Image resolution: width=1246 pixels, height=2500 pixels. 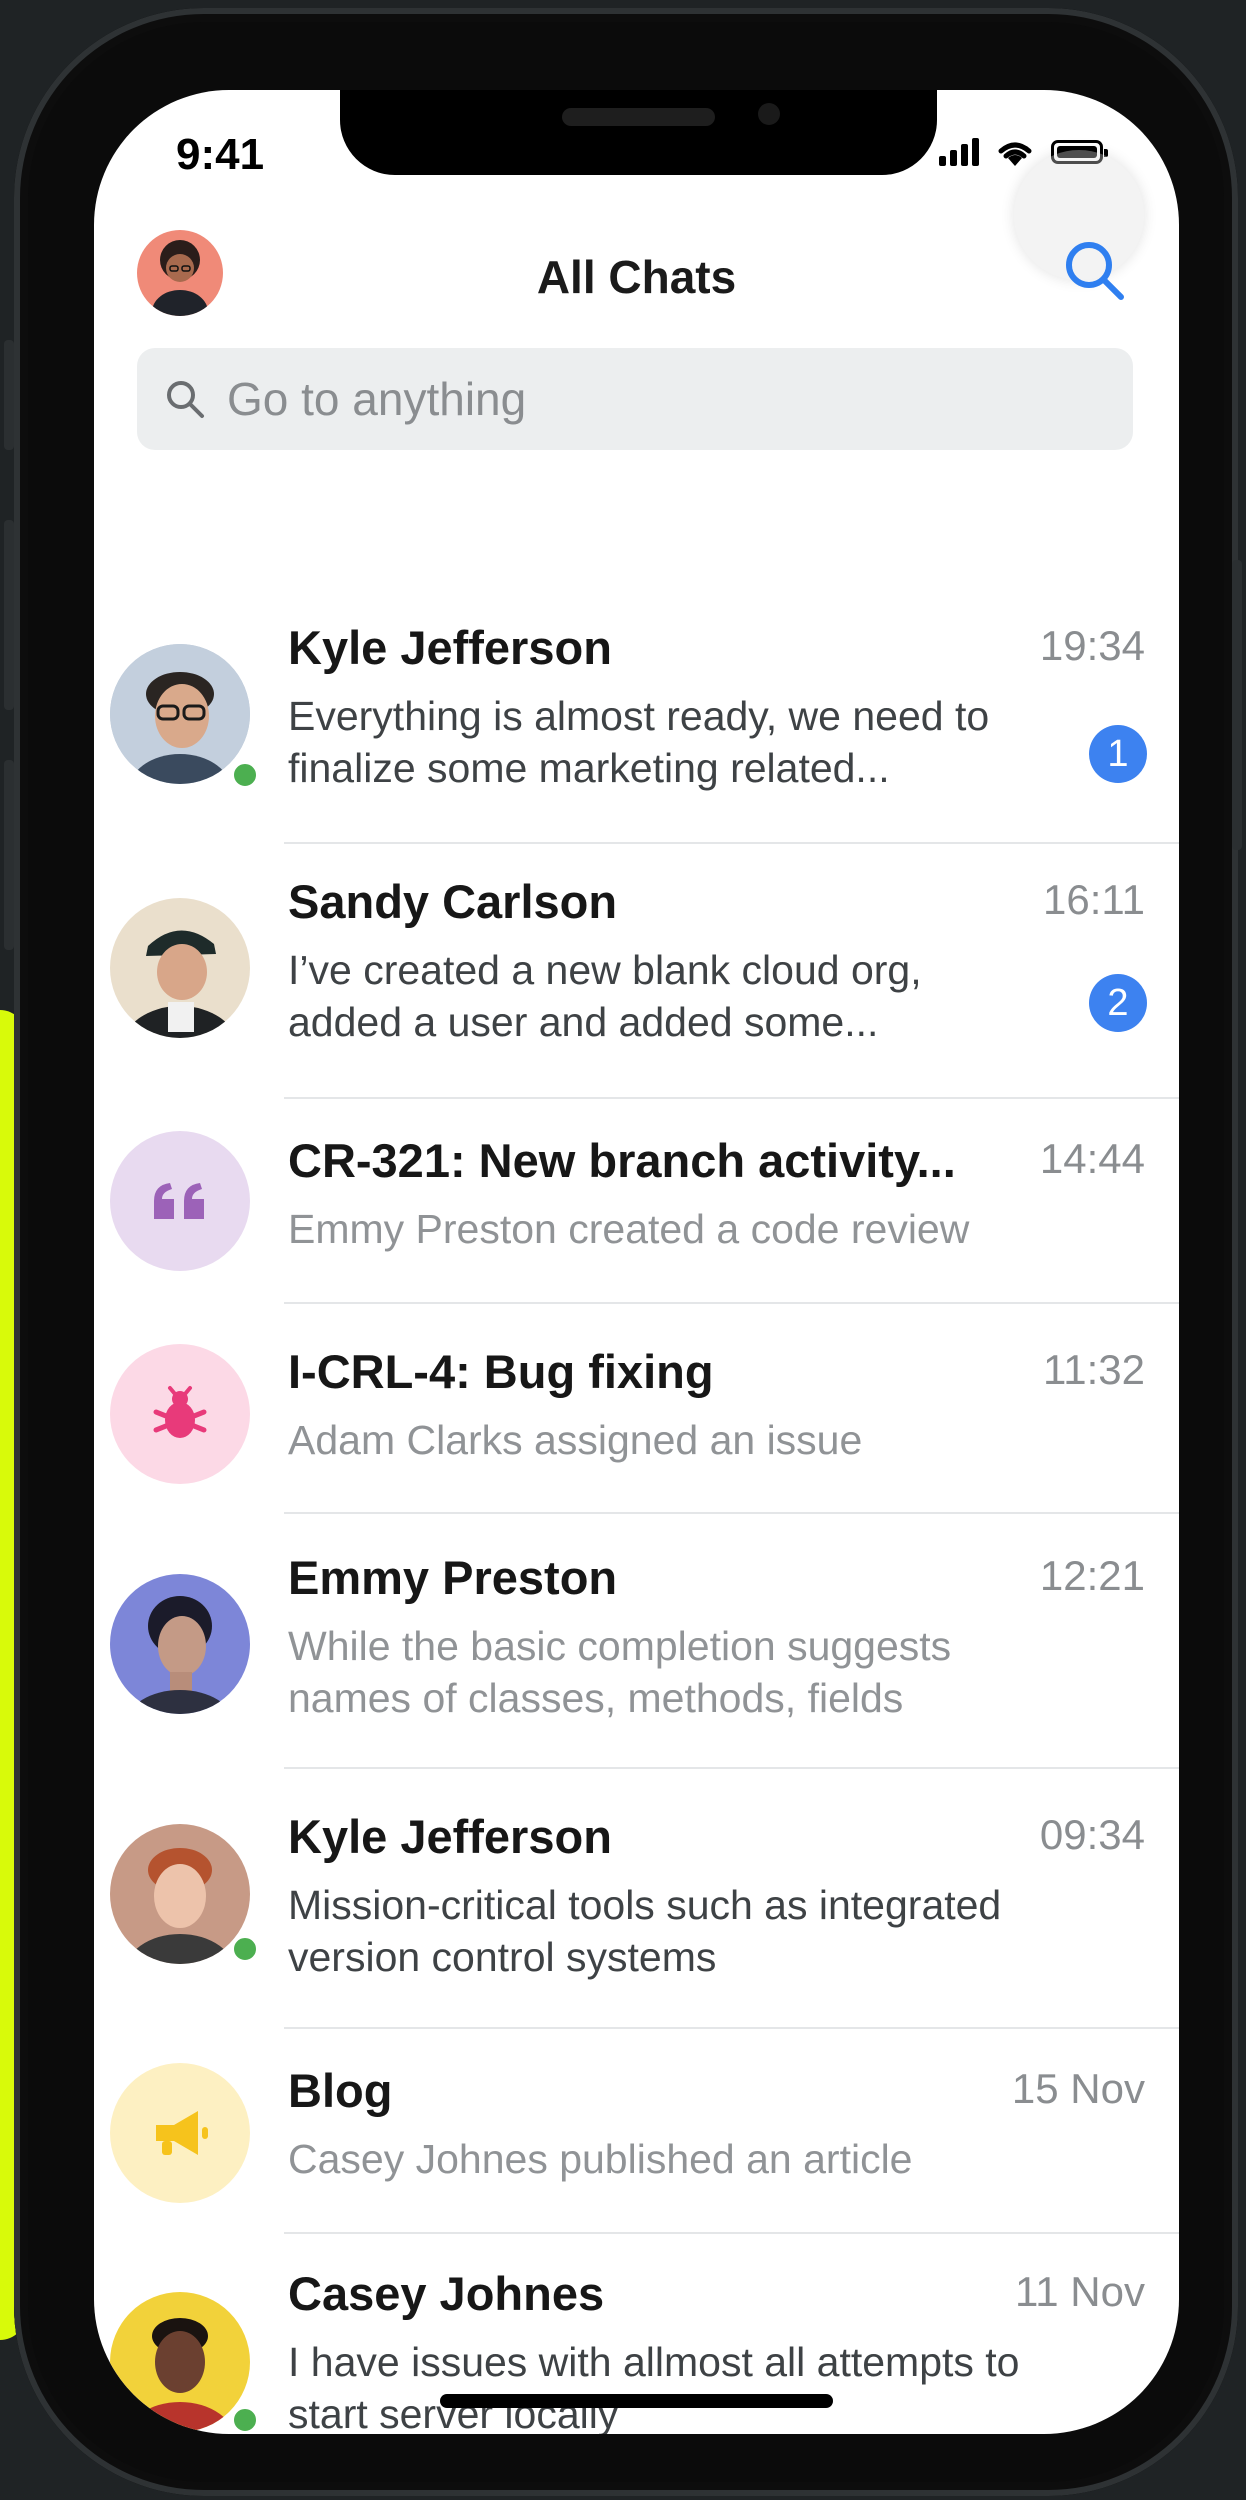 I want to click on signal-icon, so click(x=959, y=152).